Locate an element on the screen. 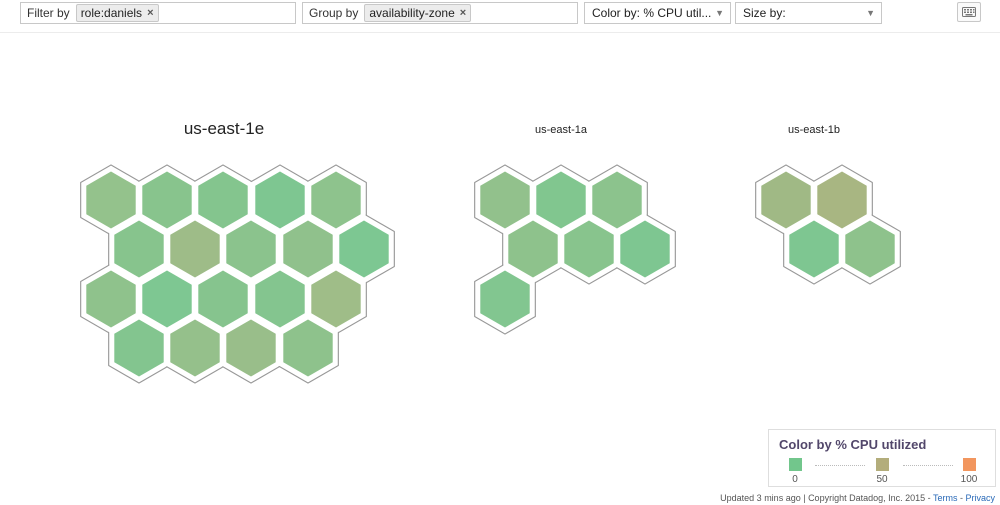 This screenshot has height=505, width=1000. keyboard-shortcuts-button is located at coordinates (969, 12).